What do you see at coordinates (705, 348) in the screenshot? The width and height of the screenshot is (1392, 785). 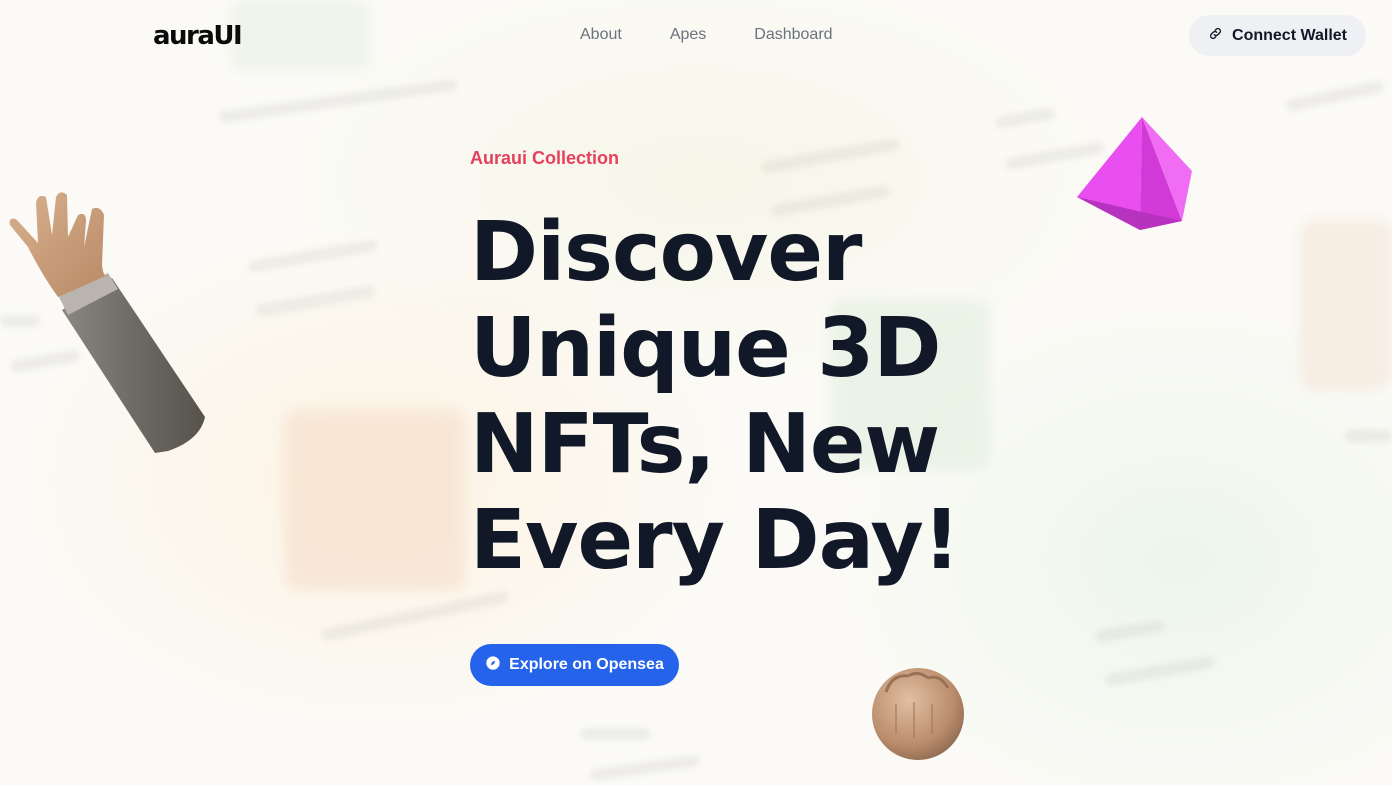 I see `headline-line: Unique 3D` at bounding box center [705, 348].